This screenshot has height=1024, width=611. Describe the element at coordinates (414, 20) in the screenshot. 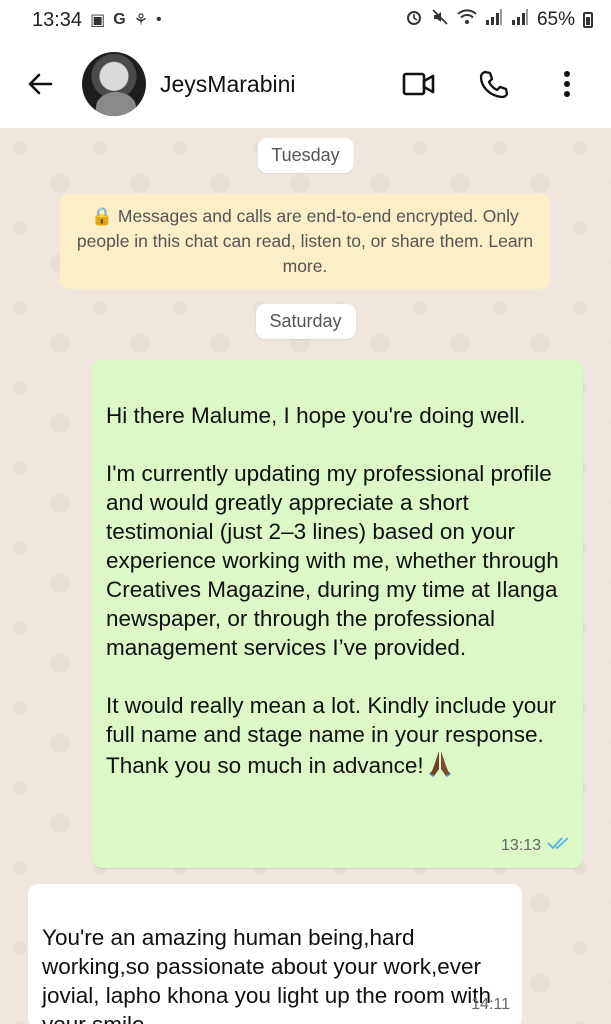

I see `alarm-icon` at that location.